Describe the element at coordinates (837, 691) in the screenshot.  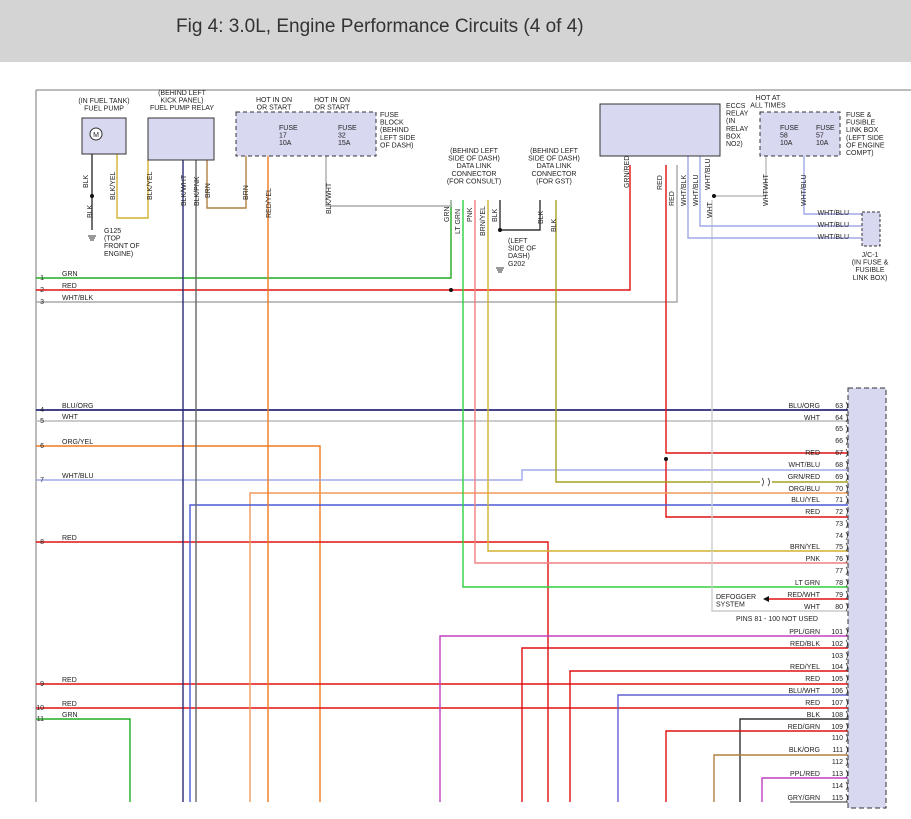
I see `ecm-pin-number: 106` at that location.